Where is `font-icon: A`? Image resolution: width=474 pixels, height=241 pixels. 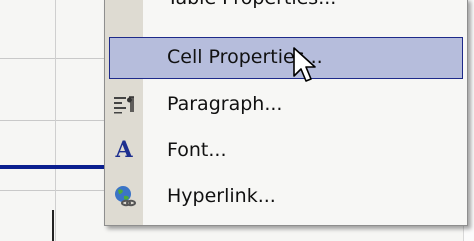 font-icon: A is located at coordinates (124, 150).